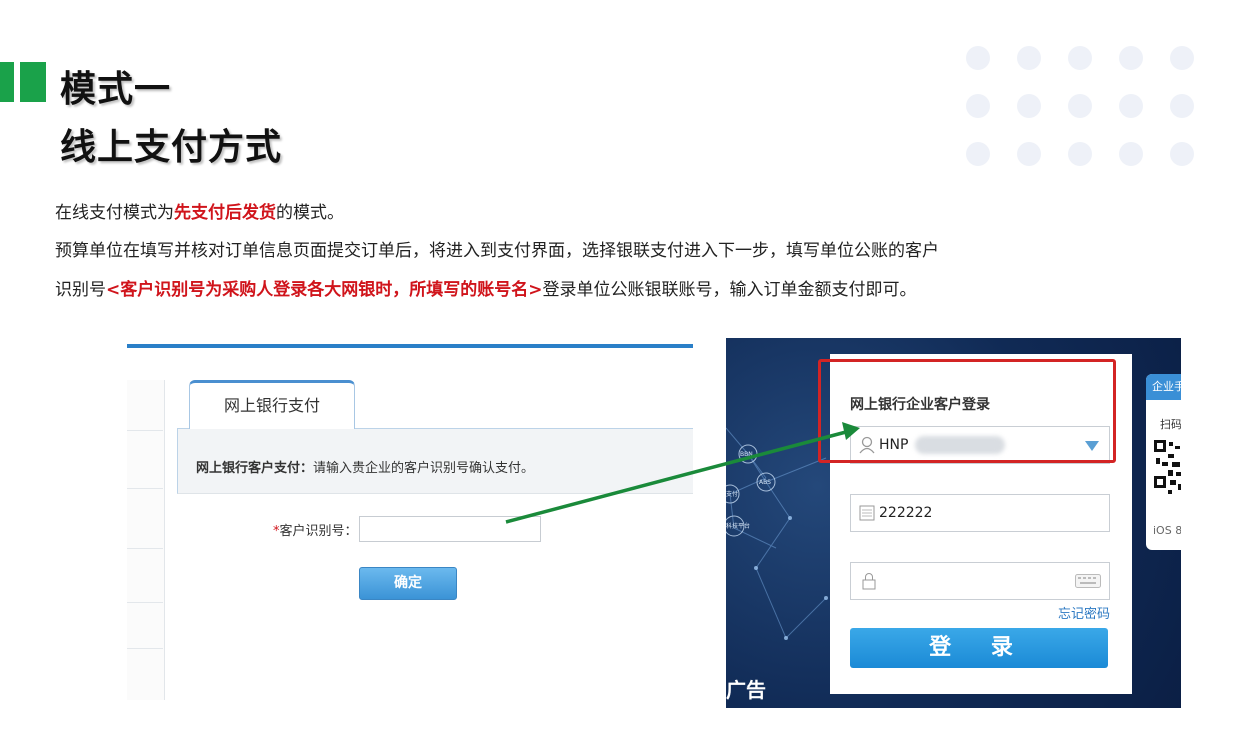 The image size is (1247, 756). I want to click on text: 登录单位公账银联账号，输入订单金额支付即可。, so click(729, 290).